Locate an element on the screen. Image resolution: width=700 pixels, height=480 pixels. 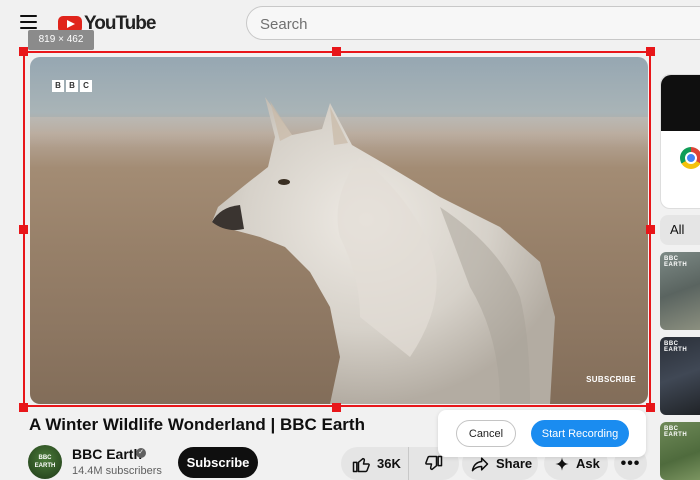
resize-handle-bottom-left is located at coordinates (23, 407).